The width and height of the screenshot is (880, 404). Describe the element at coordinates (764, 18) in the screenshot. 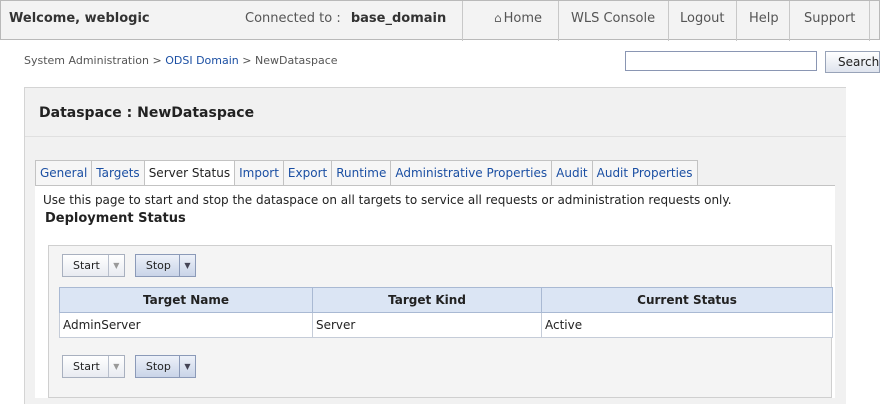

I see `help-link: Help` at that location.